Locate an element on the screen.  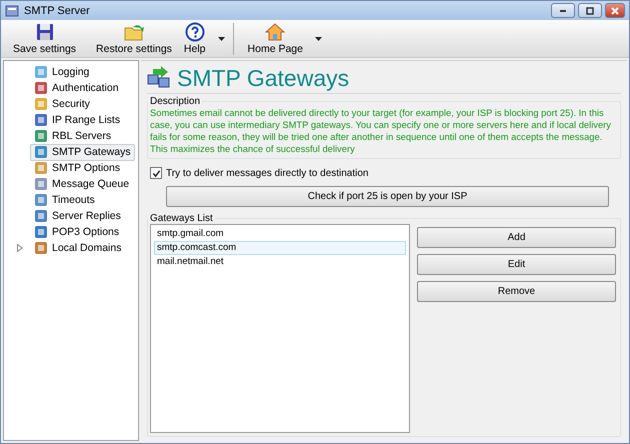
sidebar-item: Authentication is located at coordinates (76, 88).